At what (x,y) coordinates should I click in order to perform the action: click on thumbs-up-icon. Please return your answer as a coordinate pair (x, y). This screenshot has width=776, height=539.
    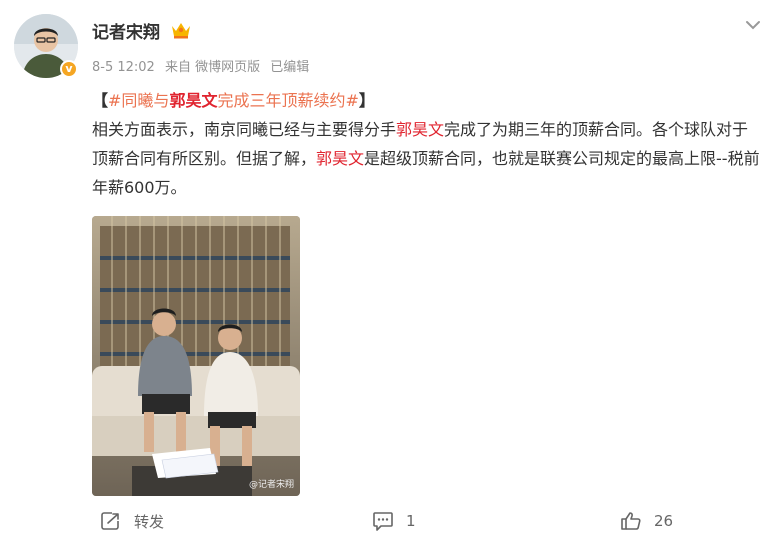
    Looking at the image, I should click on (631, 521).